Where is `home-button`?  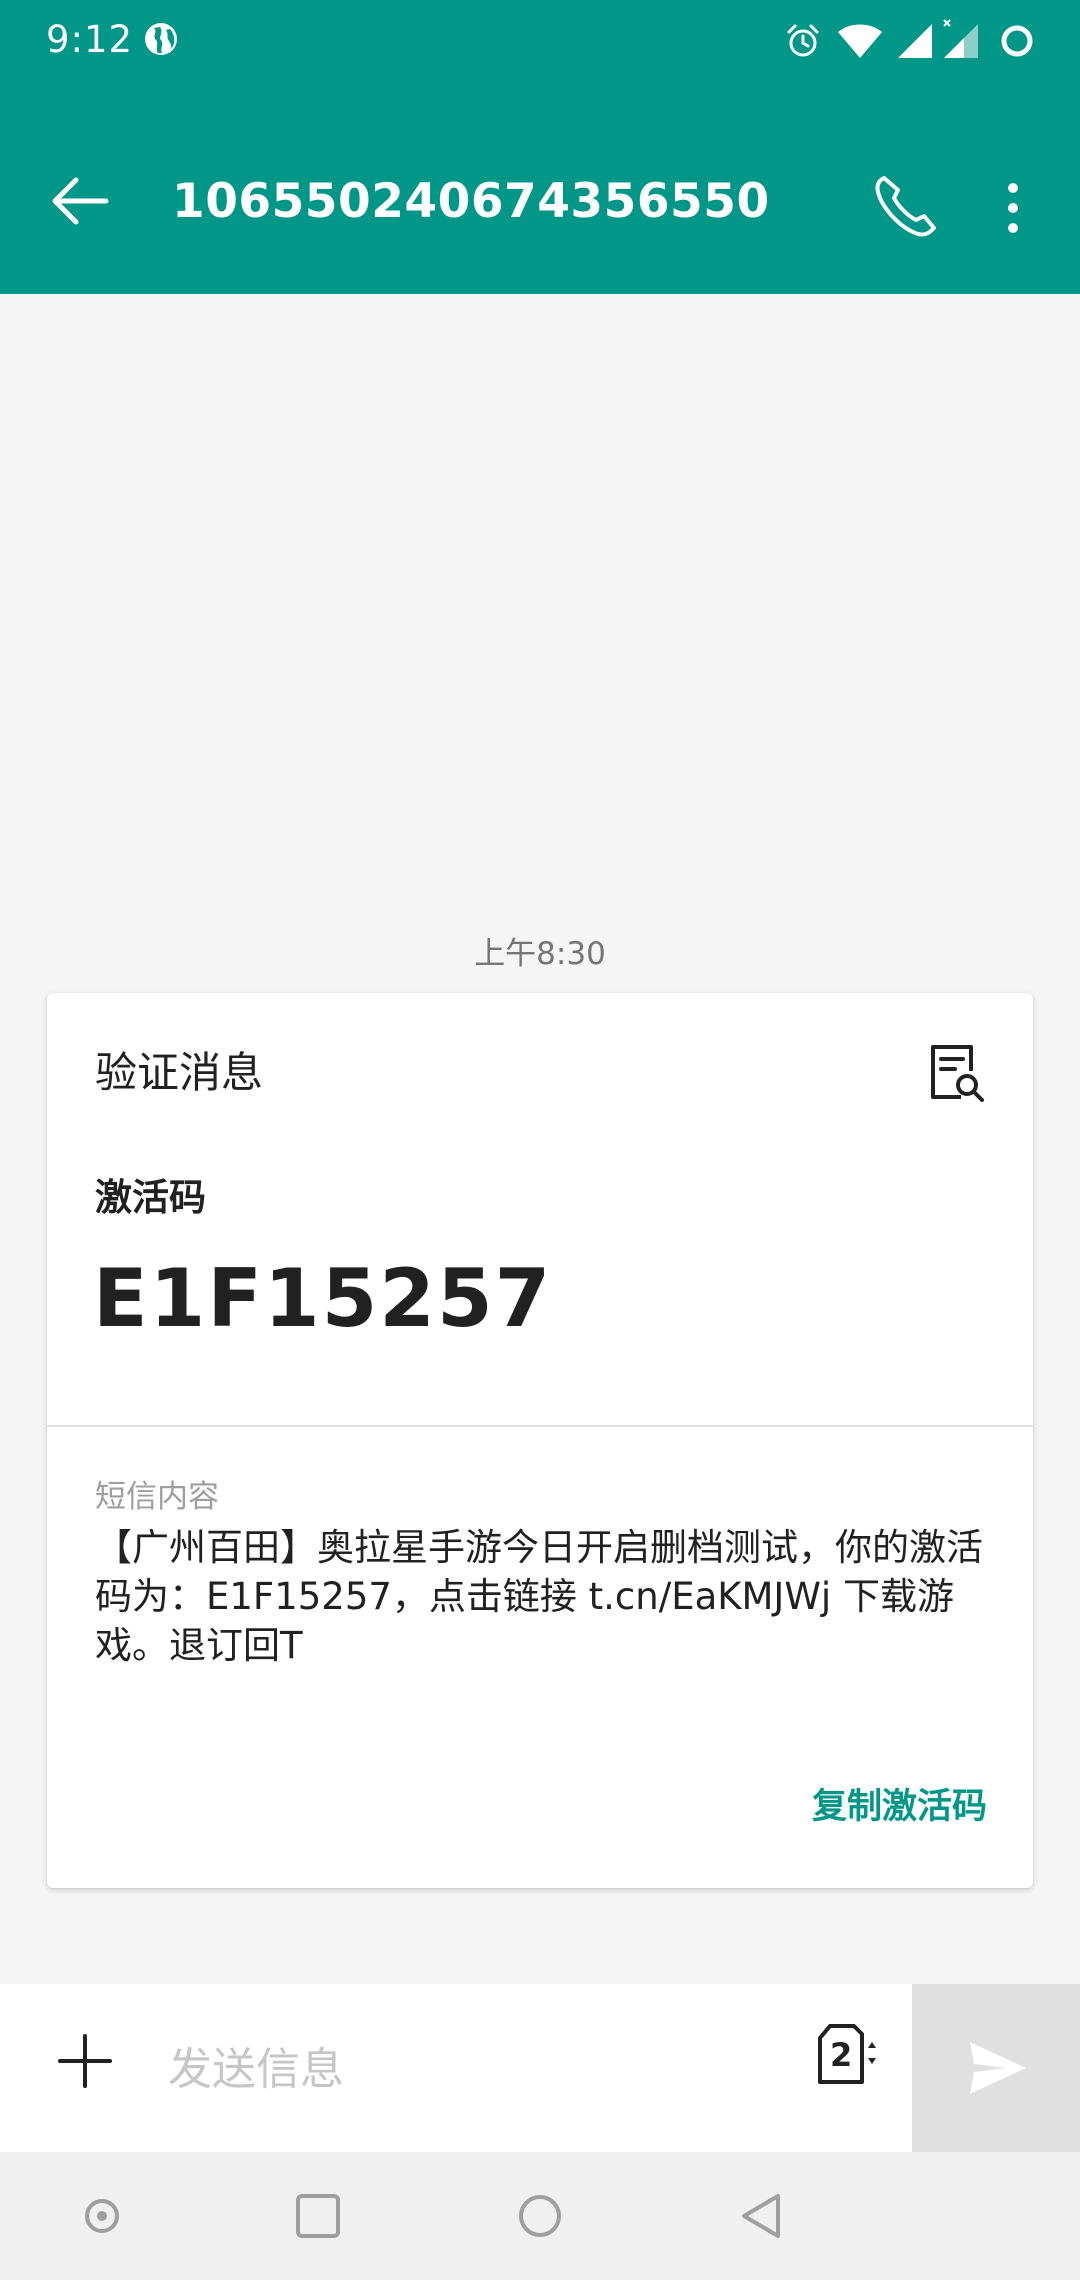 home-button is located at coordinates (540, 2216).